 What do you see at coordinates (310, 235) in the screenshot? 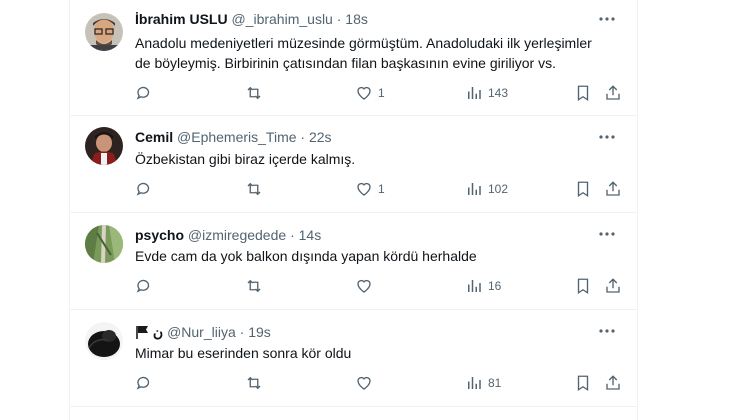
I see `timestamp: 14s` at bounding box center [310, 235].